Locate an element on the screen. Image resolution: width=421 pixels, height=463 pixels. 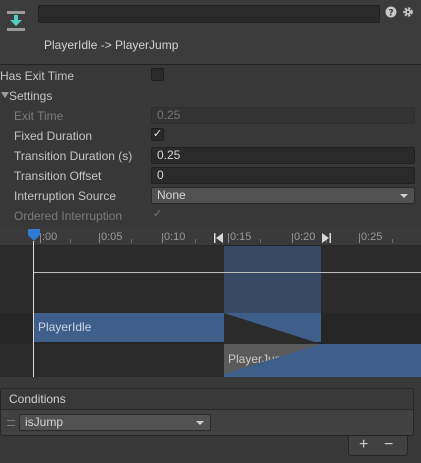
blend-curve-line is located at coordinates (227, 272).